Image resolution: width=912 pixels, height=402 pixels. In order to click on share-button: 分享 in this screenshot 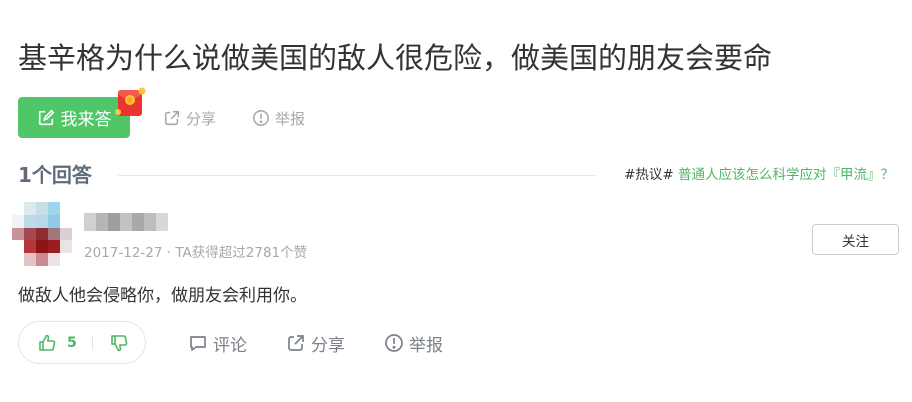, I will do `click(189, 118)`.